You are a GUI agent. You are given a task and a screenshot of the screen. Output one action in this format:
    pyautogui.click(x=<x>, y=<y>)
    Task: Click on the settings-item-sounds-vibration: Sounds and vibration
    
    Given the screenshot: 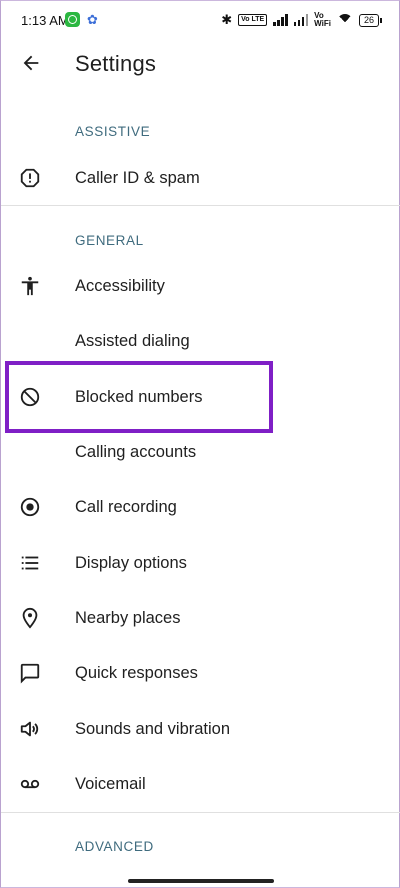 What is the action you would take?
    pyautogui.click(x=200, y=729)
    